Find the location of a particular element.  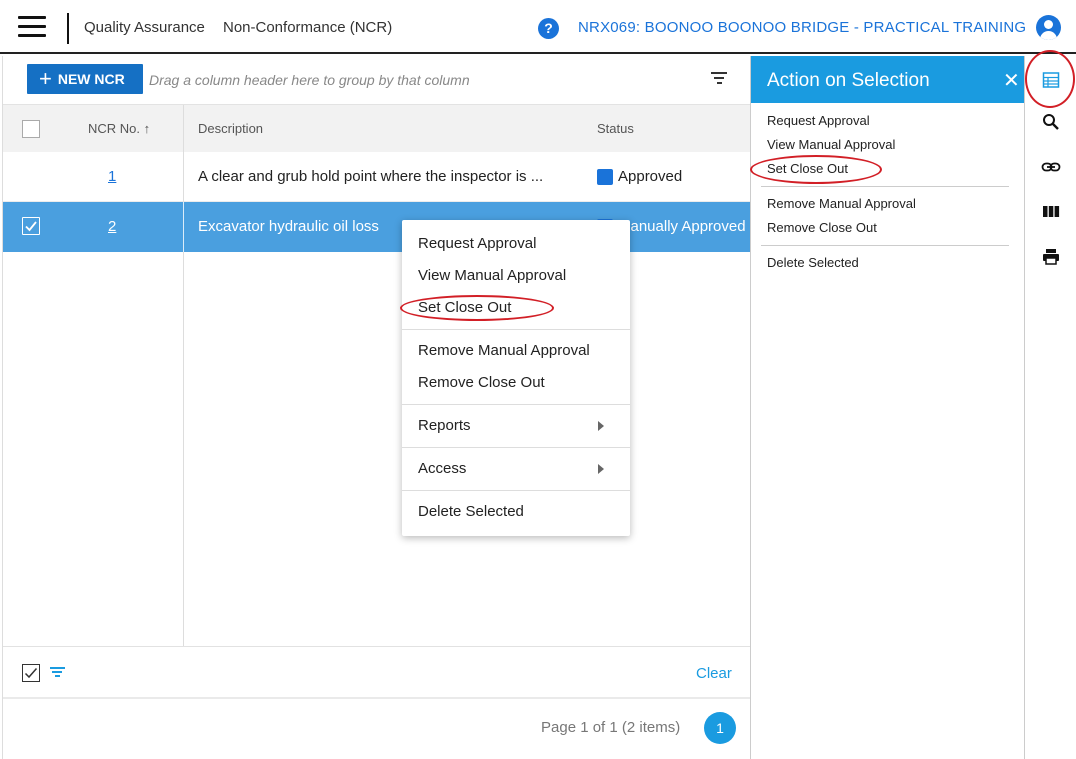

grid-footer: Clear Page 1 of 1 (2 items) 1 is located at coordinates (377, 702).